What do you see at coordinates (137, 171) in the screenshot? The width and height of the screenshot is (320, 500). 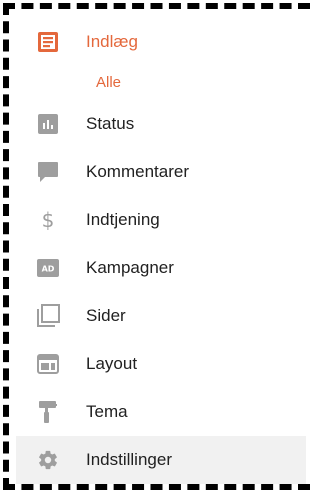 I see `sidebar-item-label: Kommentarer` at bounding box center [137, 171].